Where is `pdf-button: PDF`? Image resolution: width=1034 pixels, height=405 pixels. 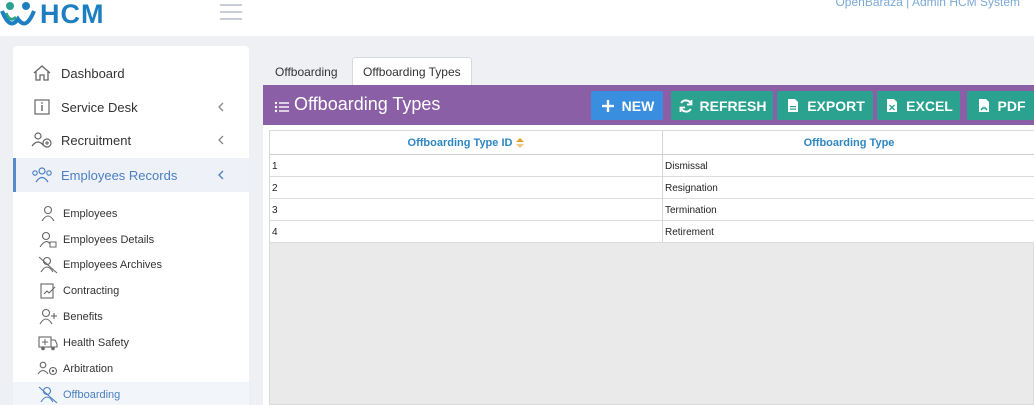
pdf-button: PDF is located at coordinates (1000, 105).